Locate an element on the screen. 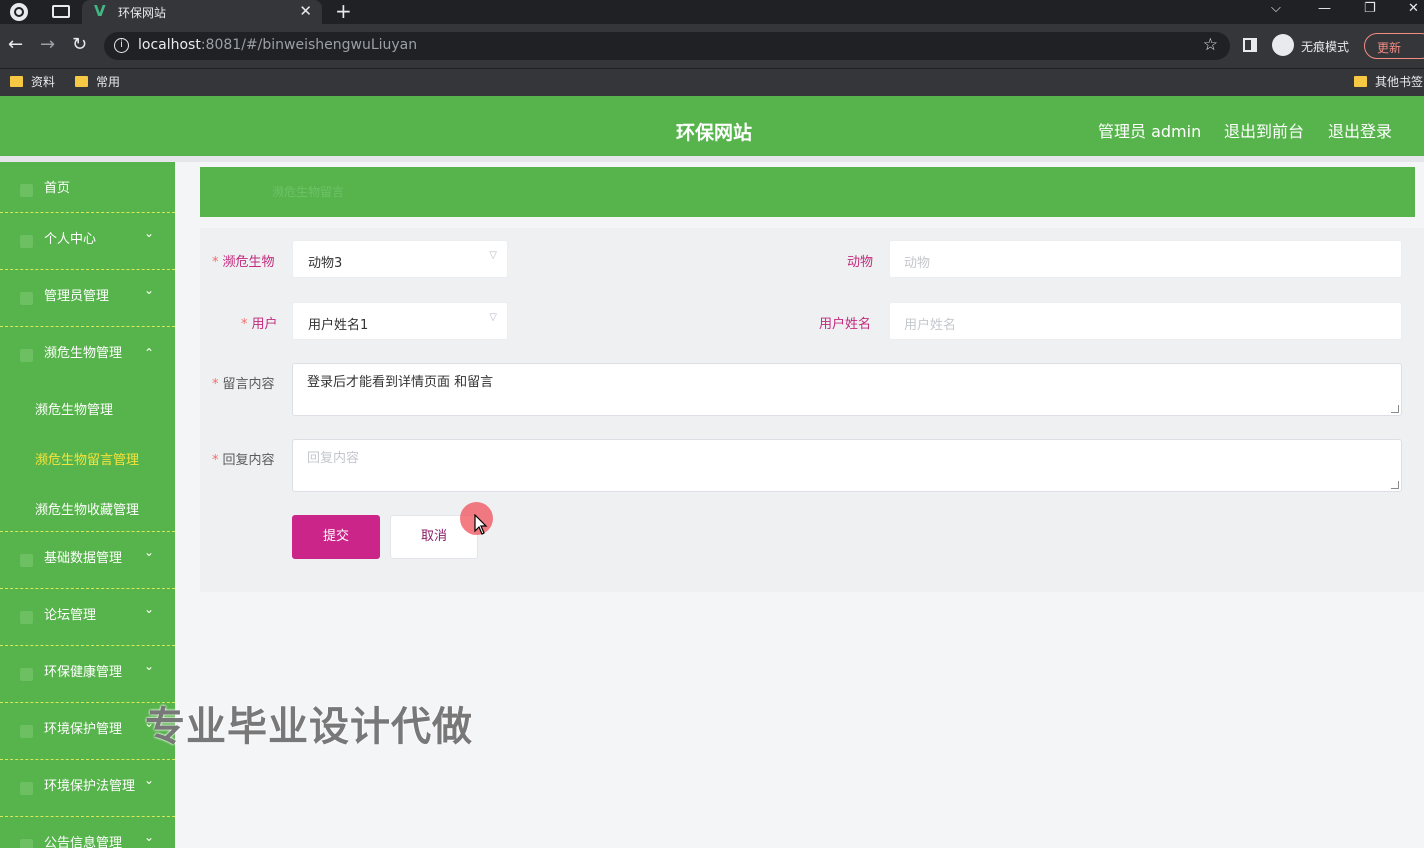  sidebar-item-notice: 公告信息管理 ⌄ is located at coordinates (87, 832).